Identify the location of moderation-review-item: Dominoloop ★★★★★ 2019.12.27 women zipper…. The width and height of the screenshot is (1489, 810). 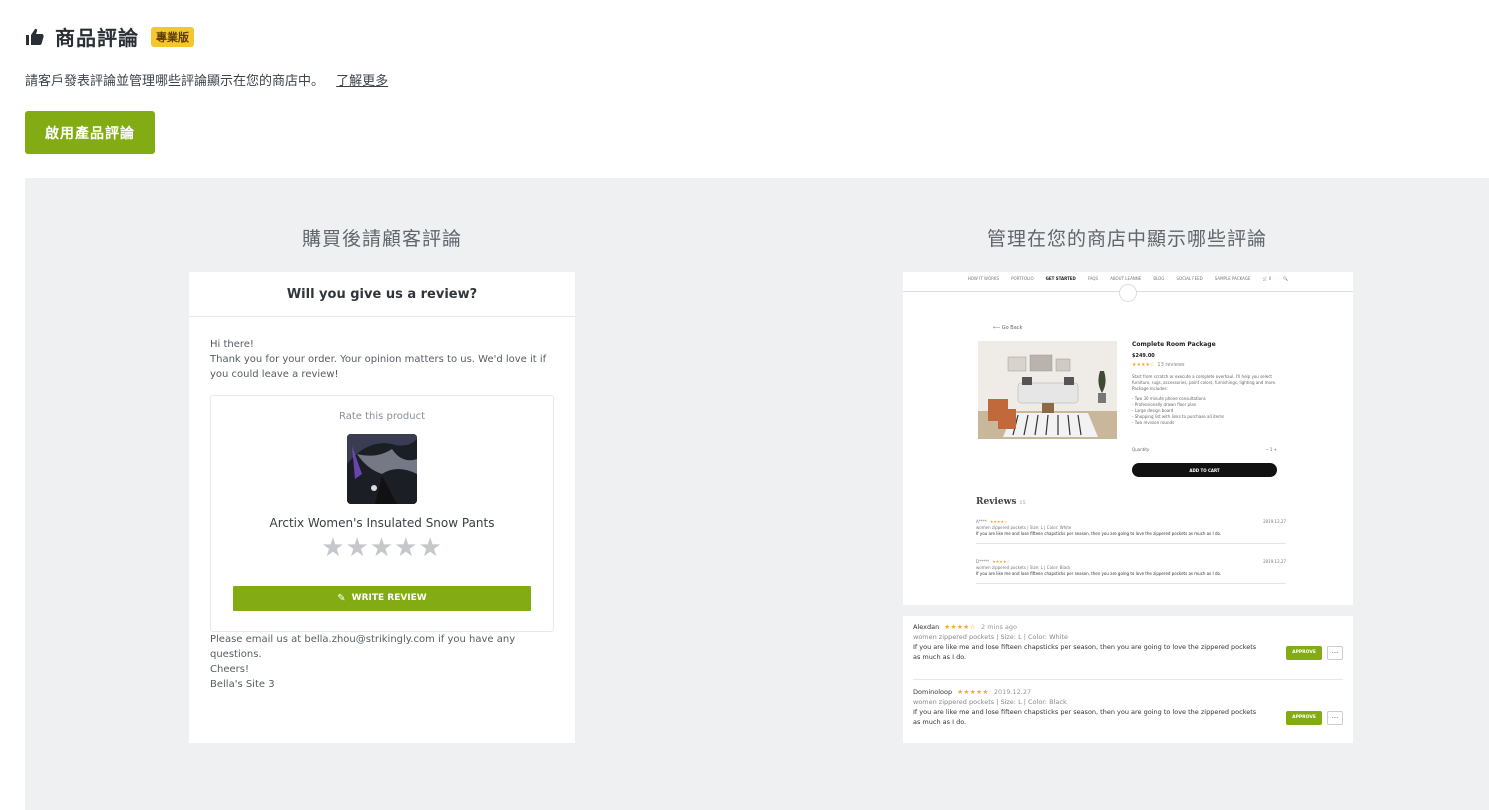
(1128, 707).